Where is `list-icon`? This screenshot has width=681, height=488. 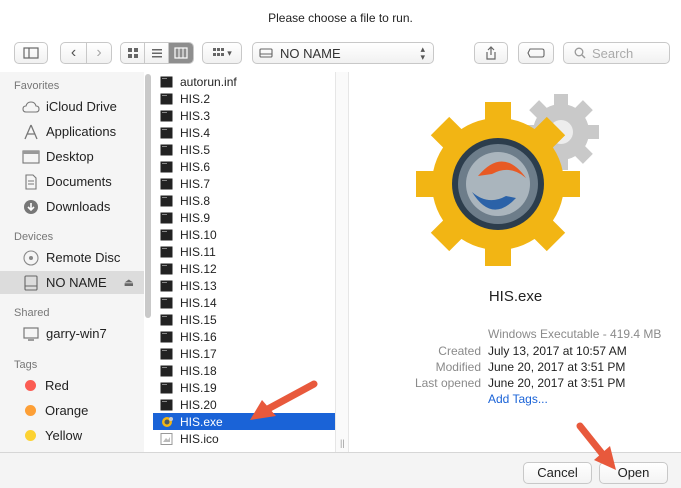
list-icon is located at coordinates (156, 53).